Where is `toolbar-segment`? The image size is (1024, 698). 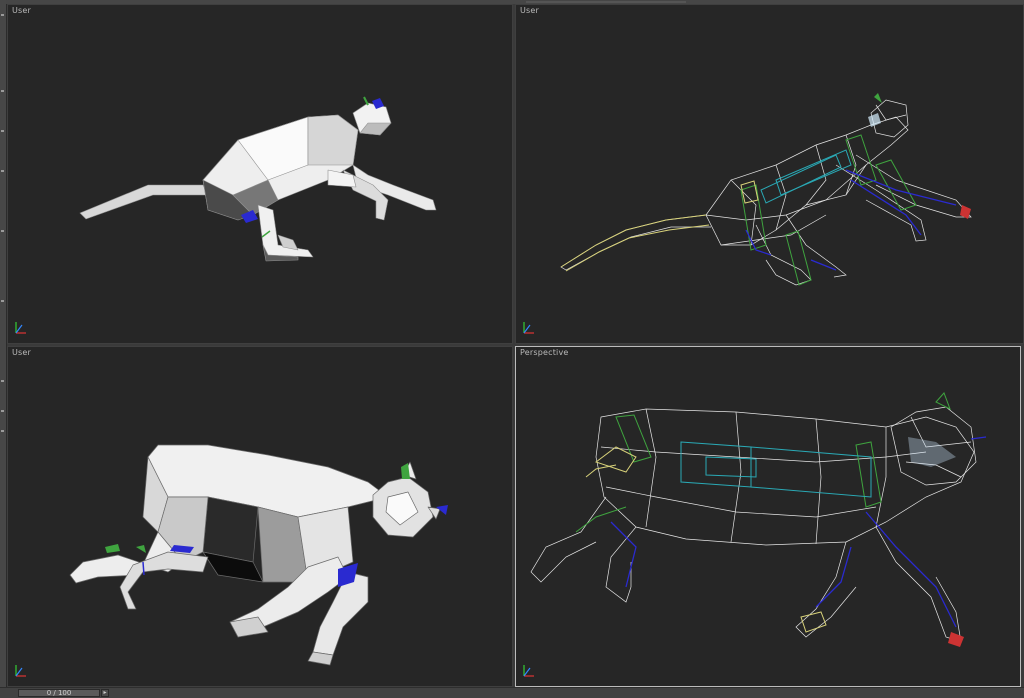
toolbar-segment is located at coordinates (606, 2).